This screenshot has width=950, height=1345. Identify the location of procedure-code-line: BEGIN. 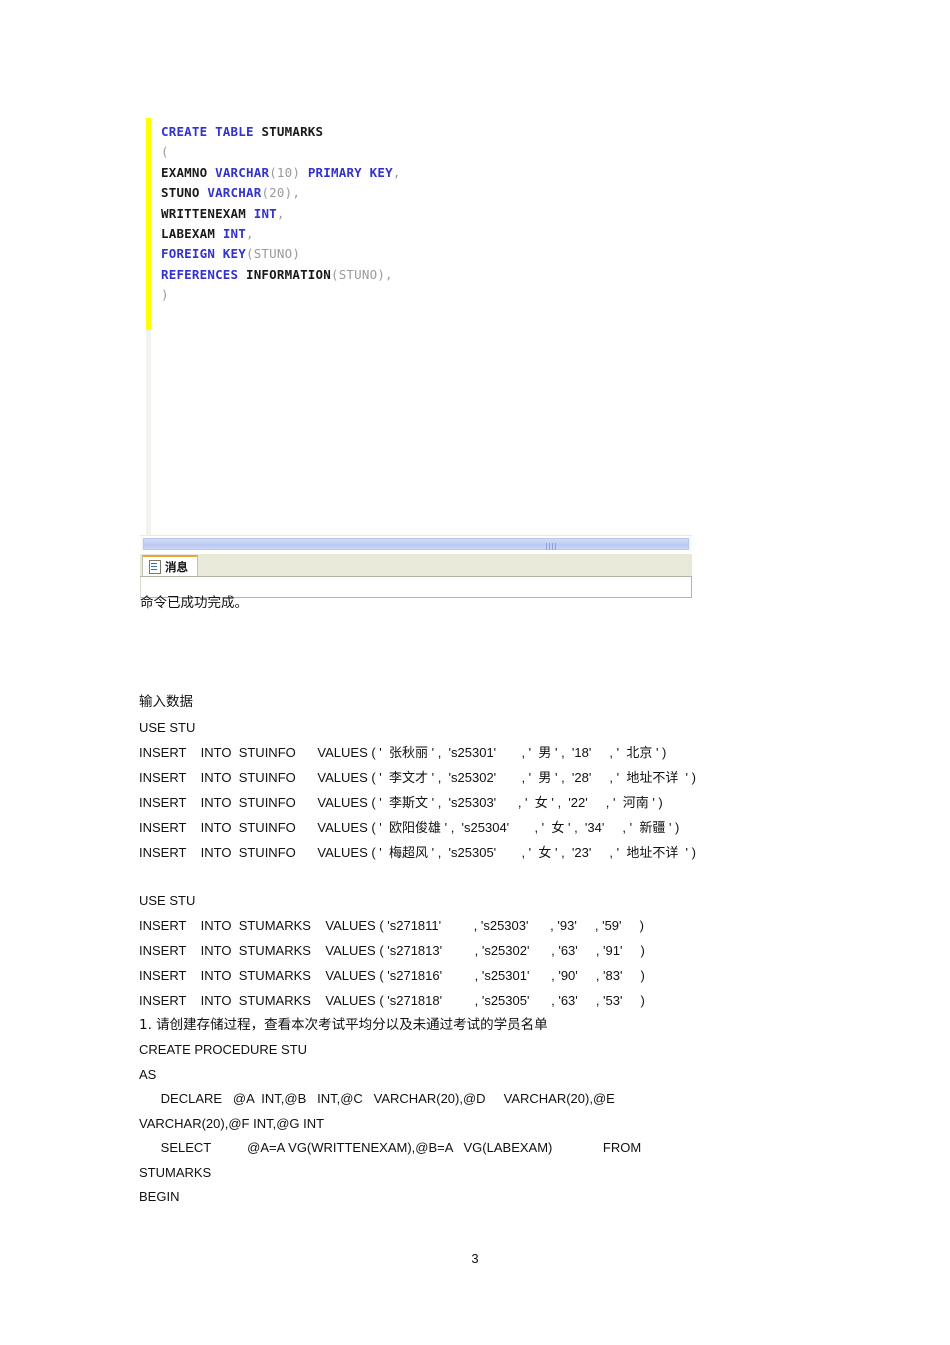
(159, 1196).